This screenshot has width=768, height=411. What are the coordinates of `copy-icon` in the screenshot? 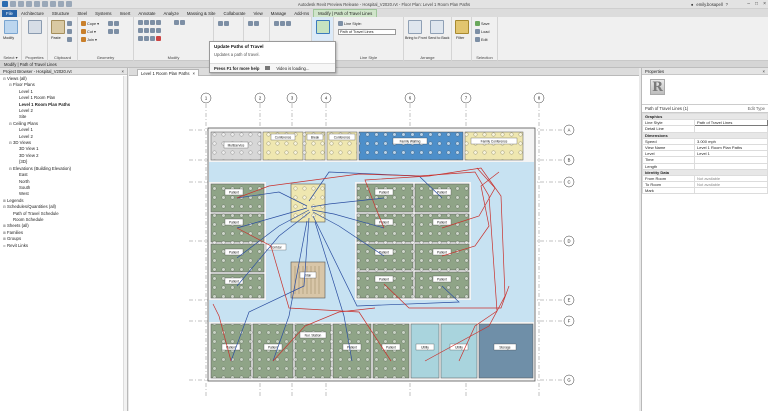 It's located at (146, 30).